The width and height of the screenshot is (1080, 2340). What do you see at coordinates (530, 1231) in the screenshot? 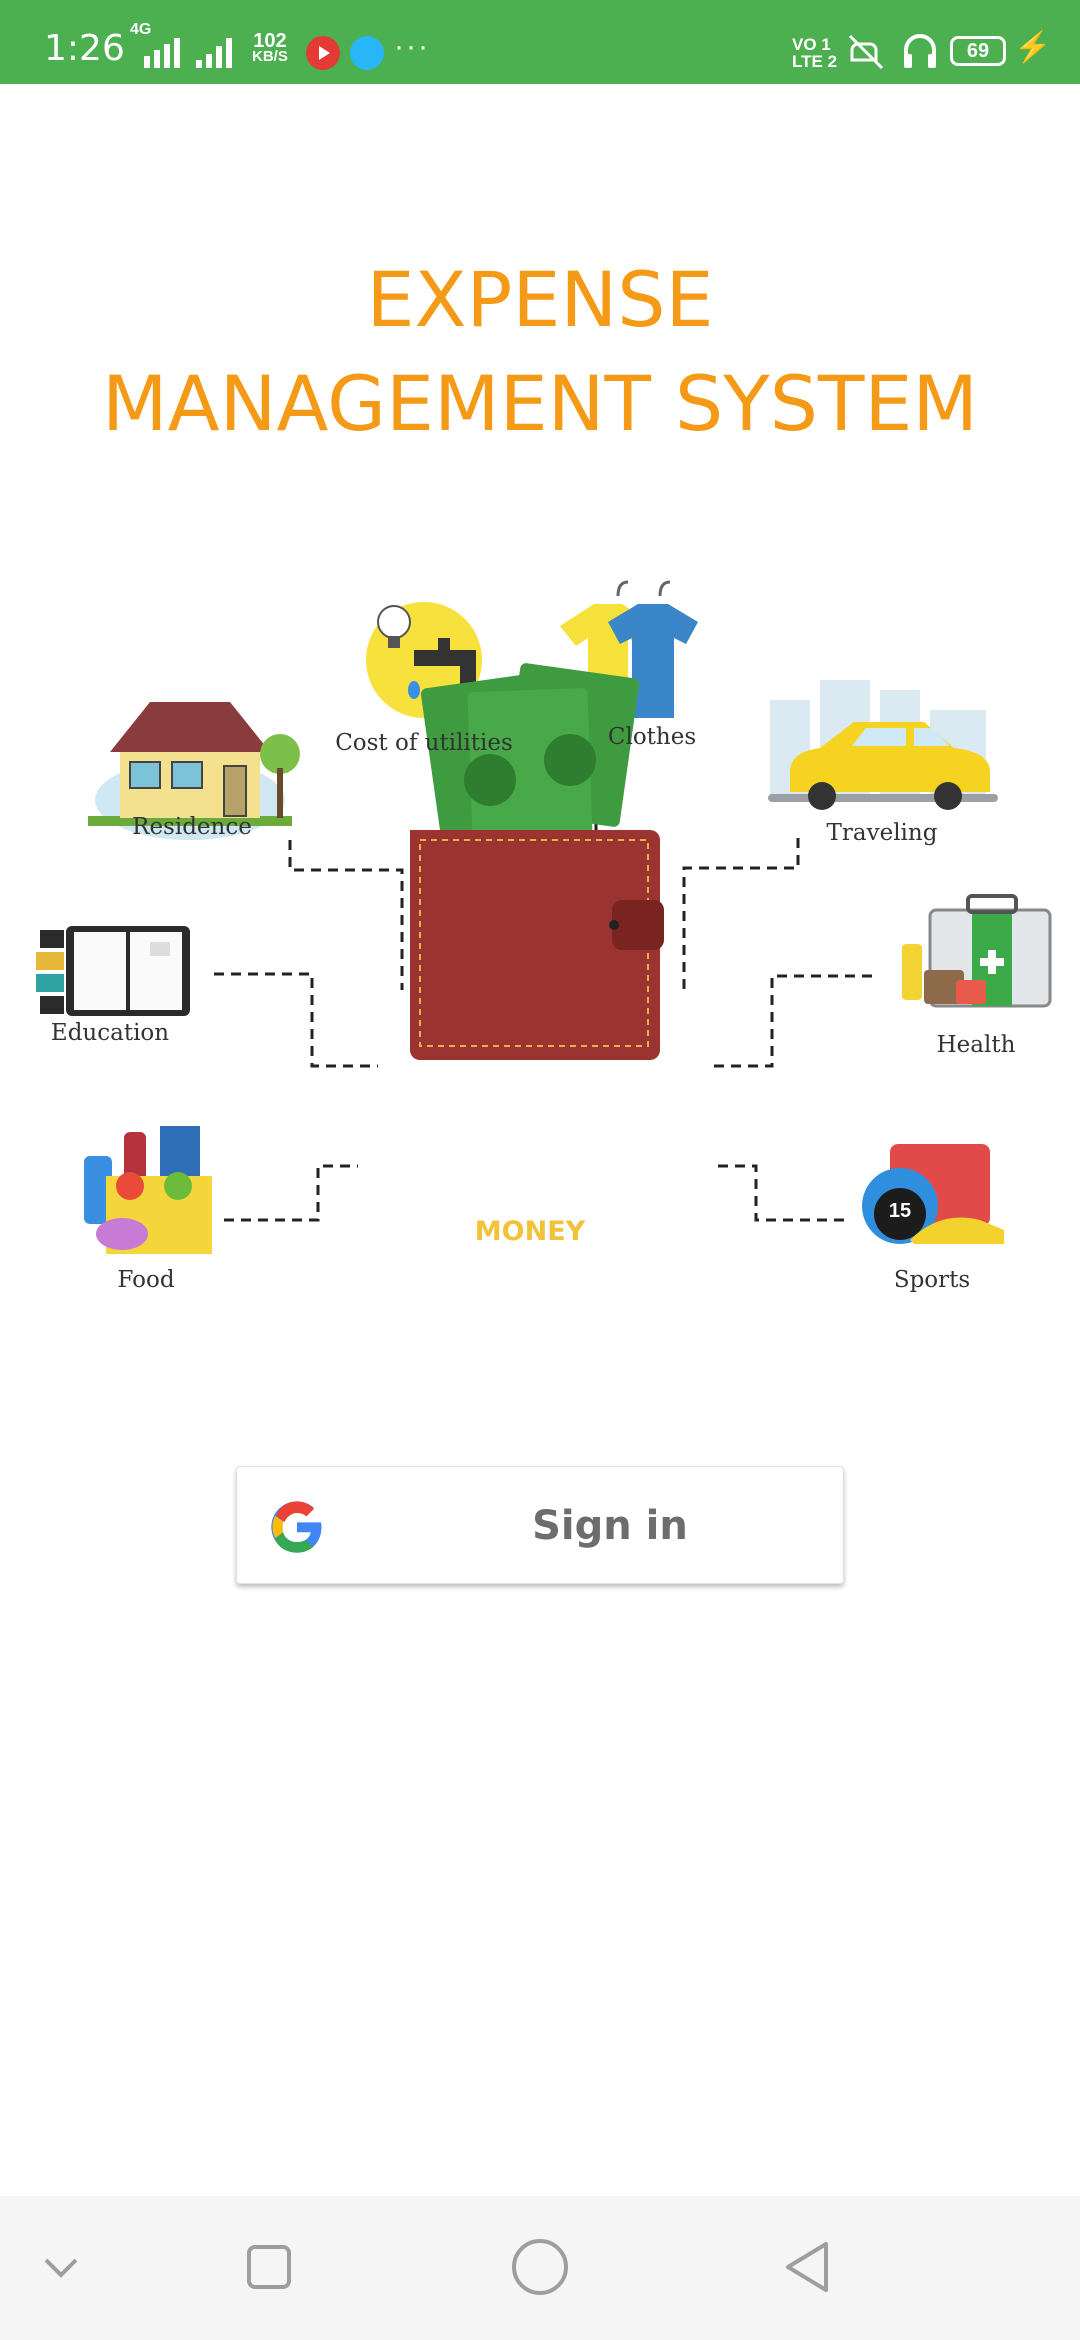
I see `wallet-money-label: MONEY` at bounding box center [530, 1231].